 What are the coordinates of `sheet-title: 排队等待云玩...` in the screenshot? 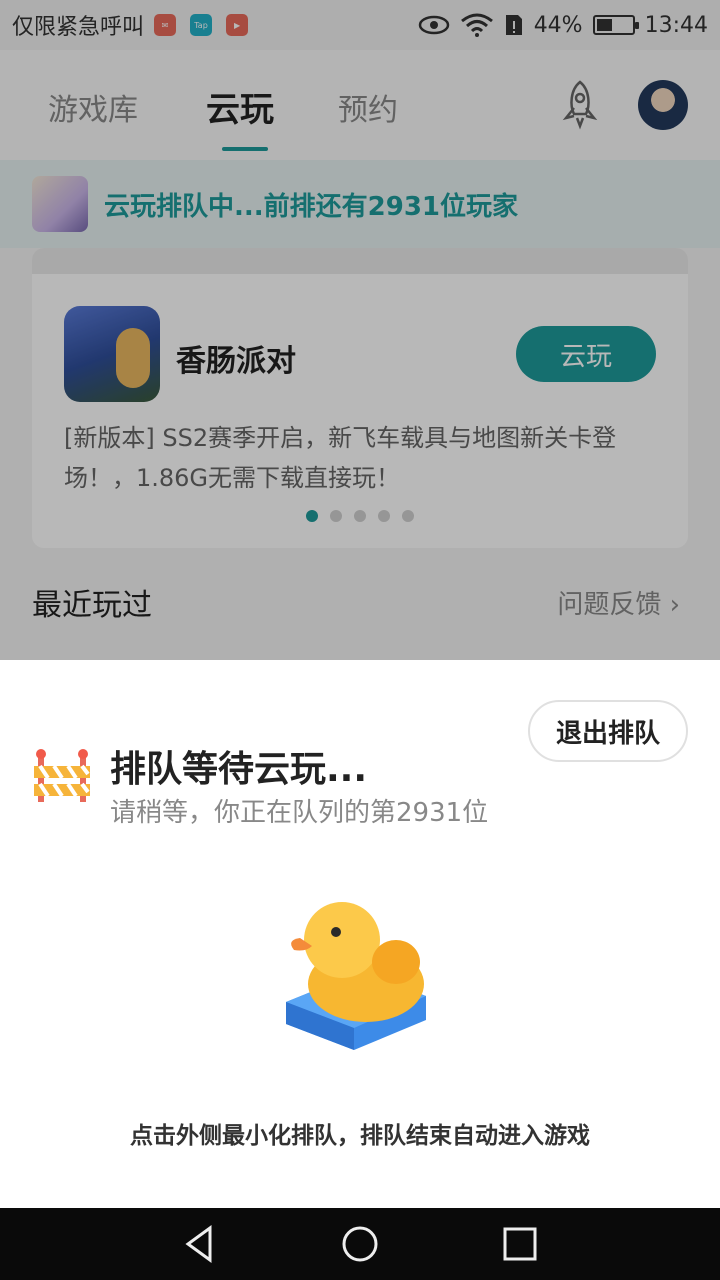 It's located at (239, 769).